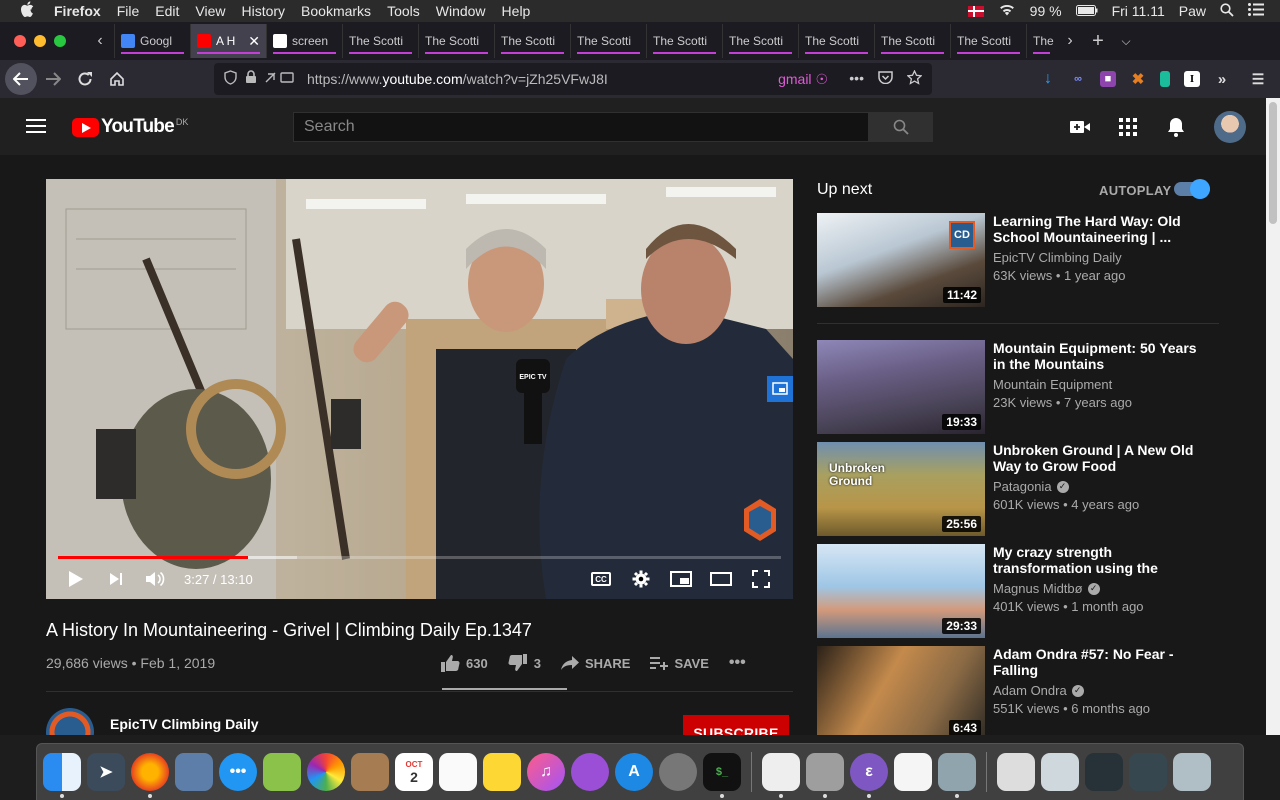  I want to click on menu-history: History, so click(263, 11).